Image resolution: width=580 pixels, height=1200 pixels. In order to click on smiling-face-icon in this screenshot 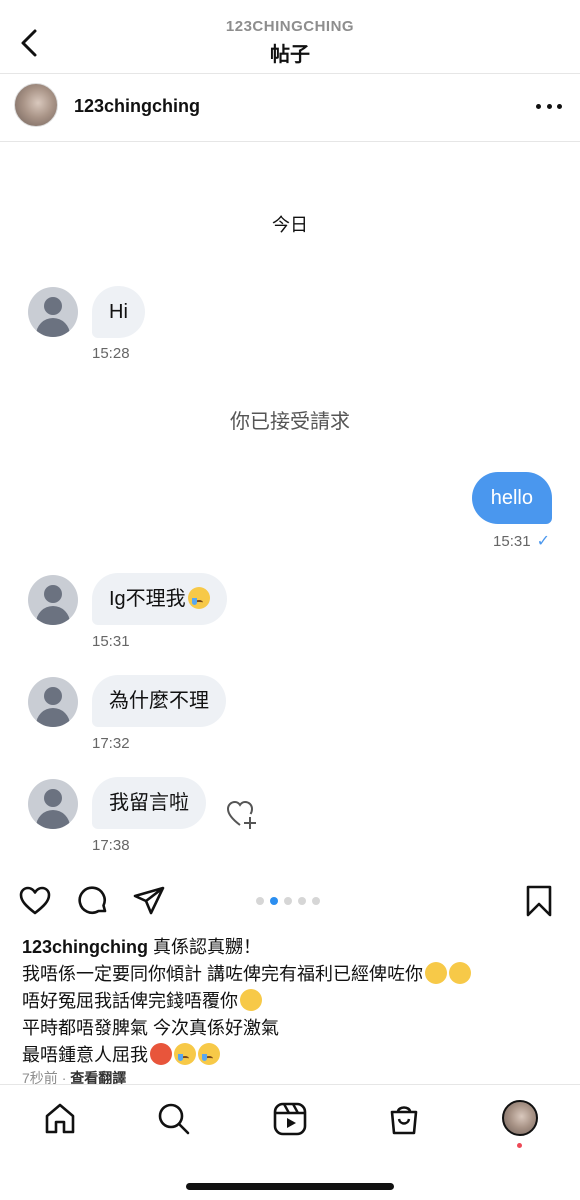, I will do `click(251, 1000)`.